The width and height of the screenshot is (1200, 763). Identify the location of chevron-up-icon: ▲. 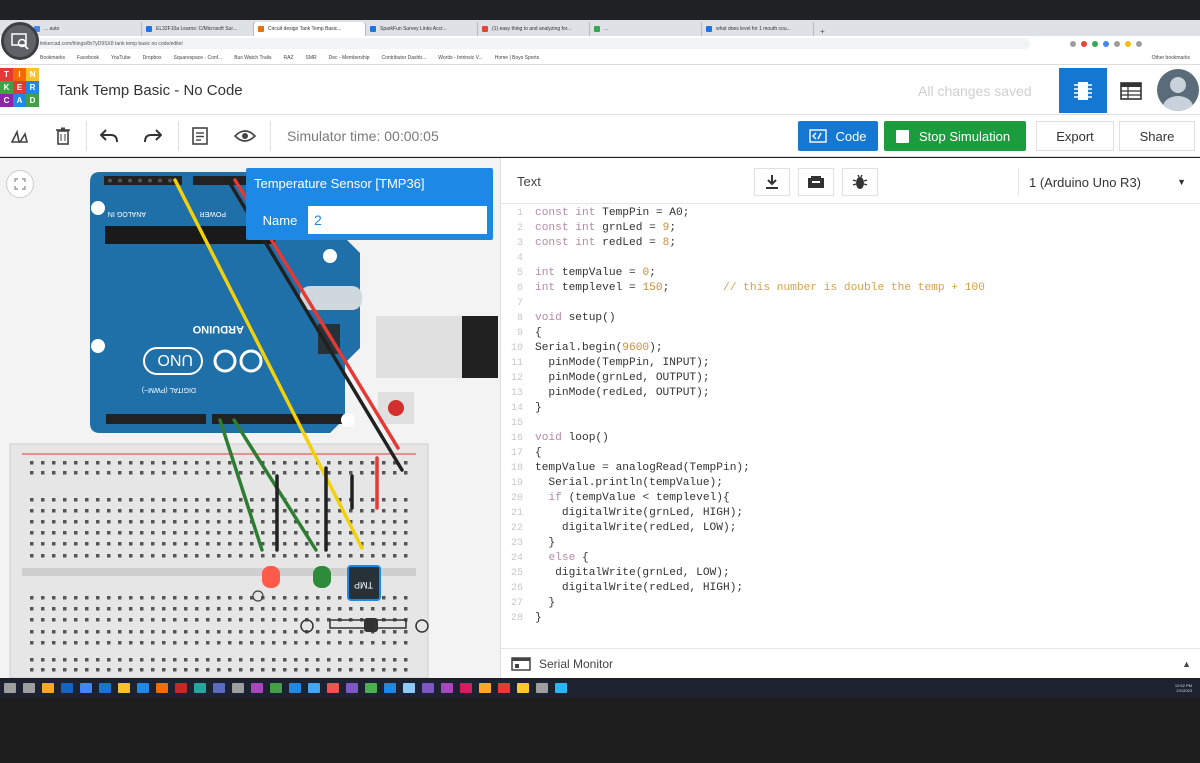
(1186, 664).